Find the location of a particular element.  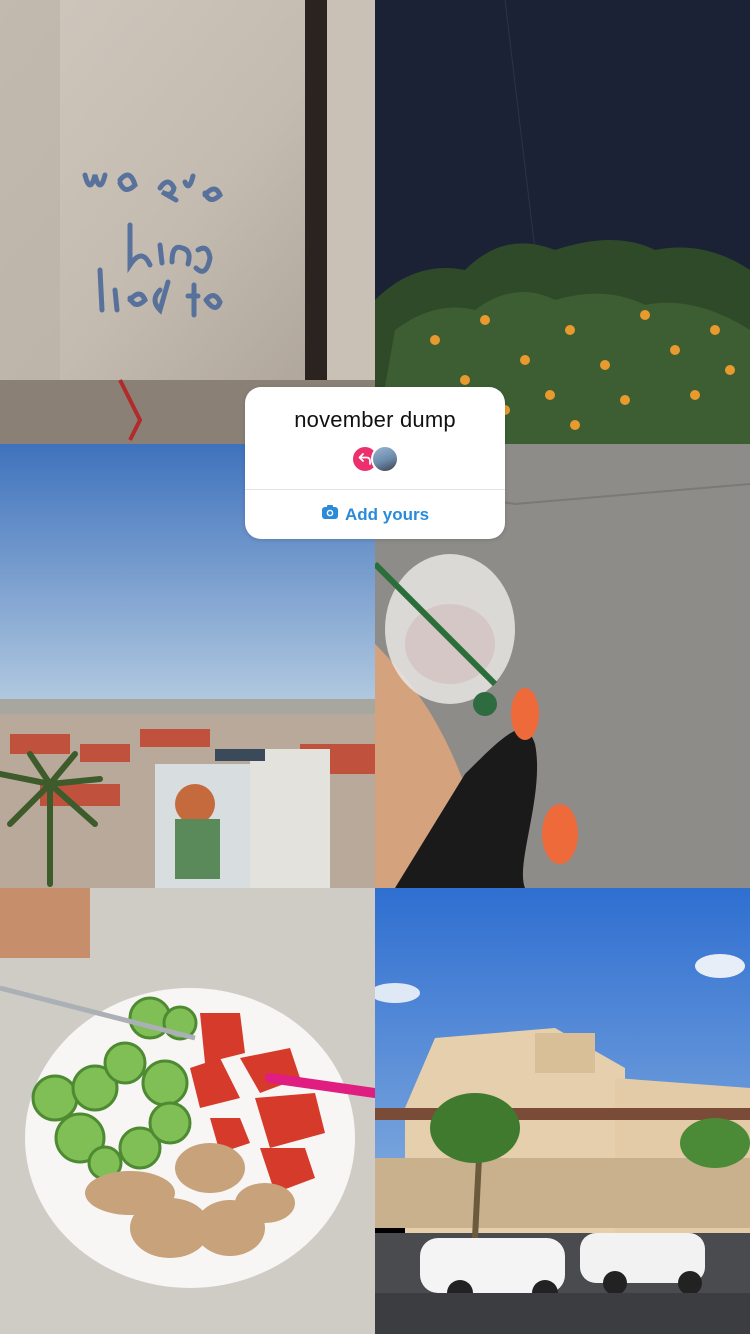

camera-icon is located at coordinates (330, 514).